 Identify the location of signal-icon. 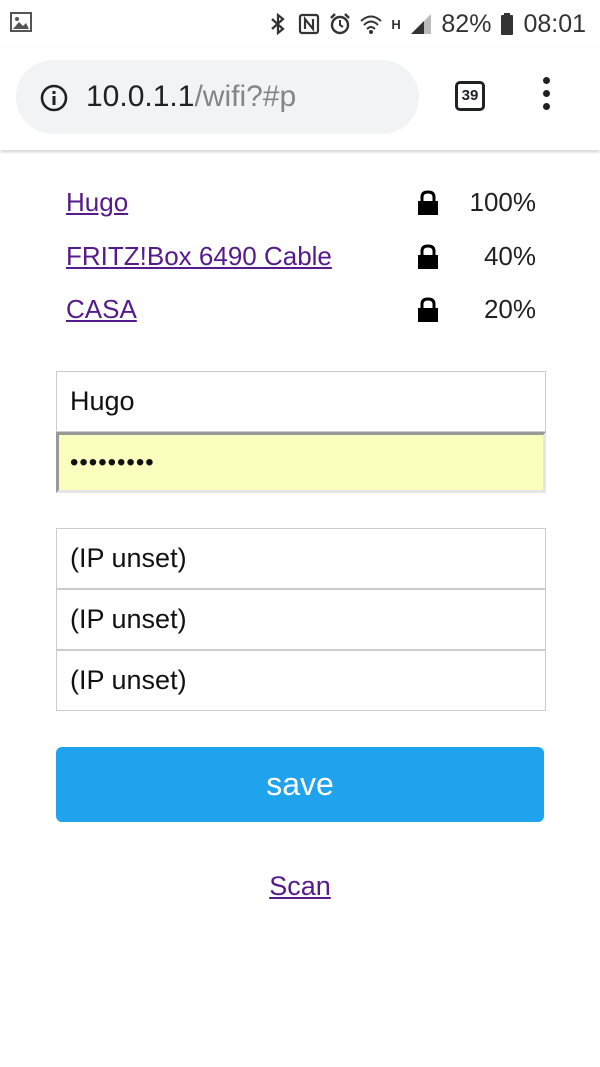
(421, 24).